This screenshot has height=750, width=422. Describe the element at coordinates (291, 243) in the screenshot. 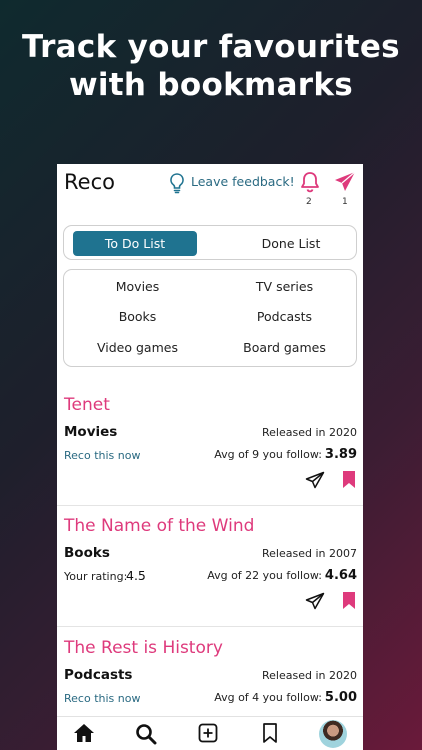

I see `tab-done-list: Done List` at that location.